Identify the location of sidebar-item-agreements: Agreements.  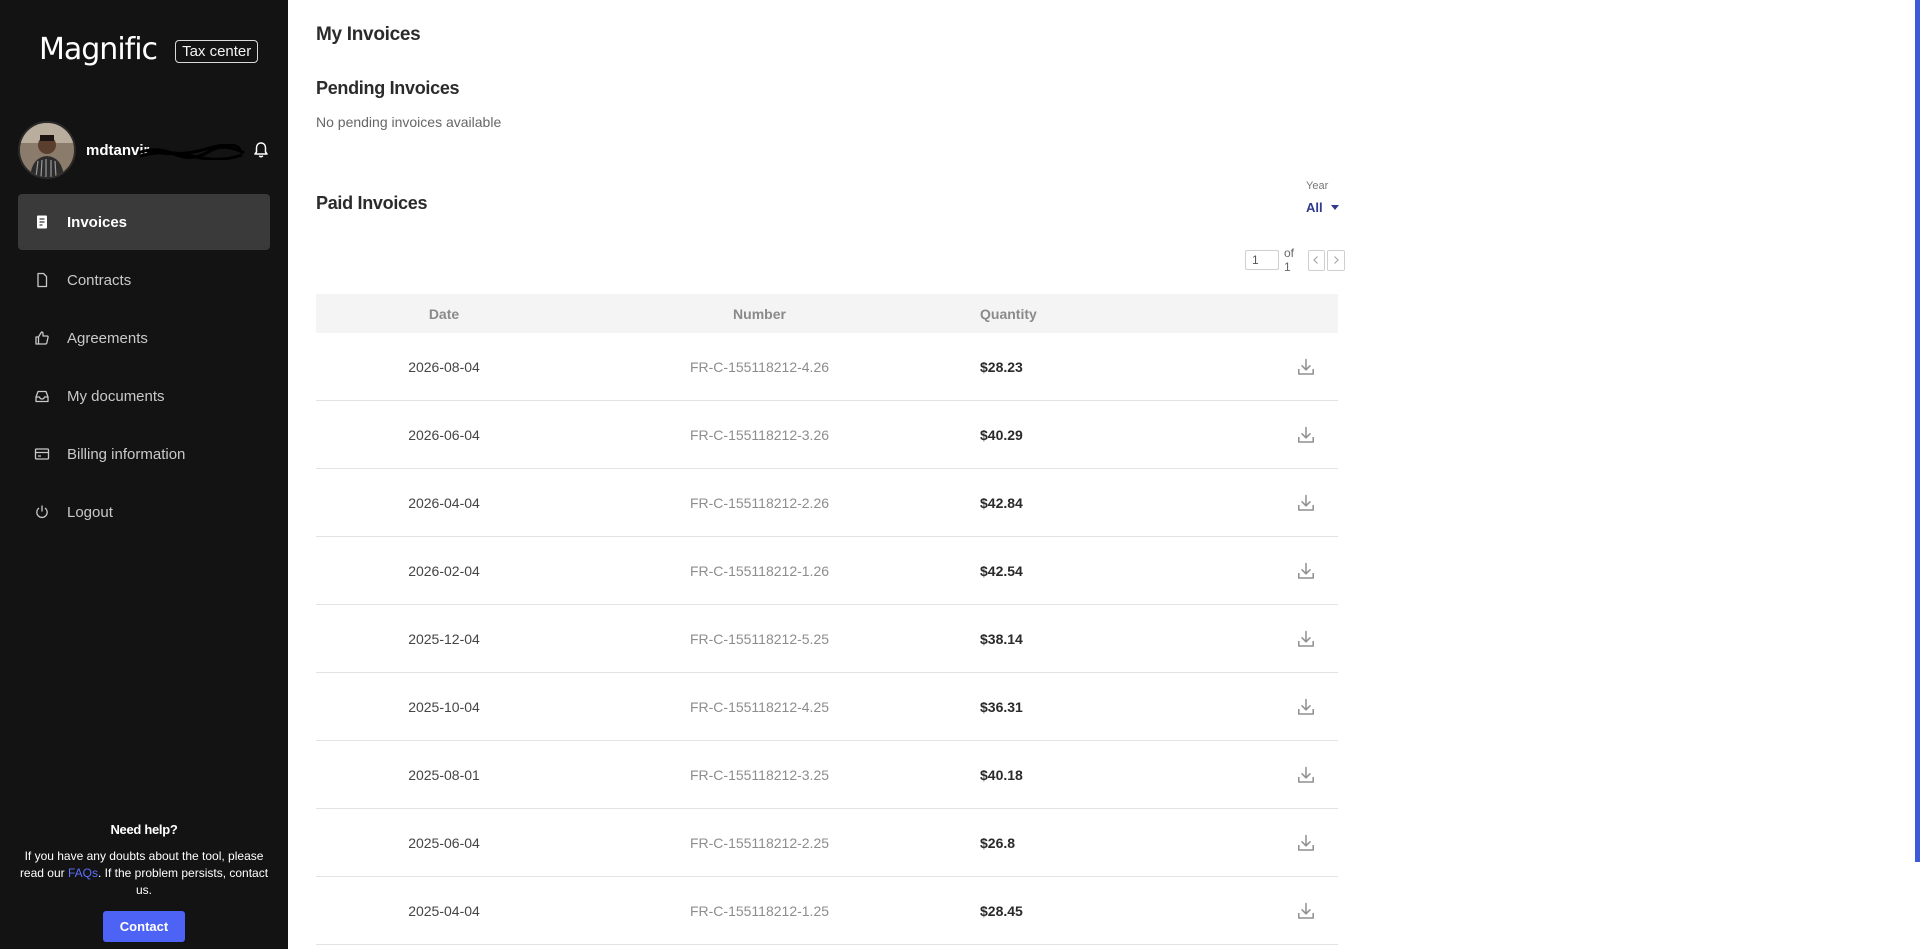
(144, 338).